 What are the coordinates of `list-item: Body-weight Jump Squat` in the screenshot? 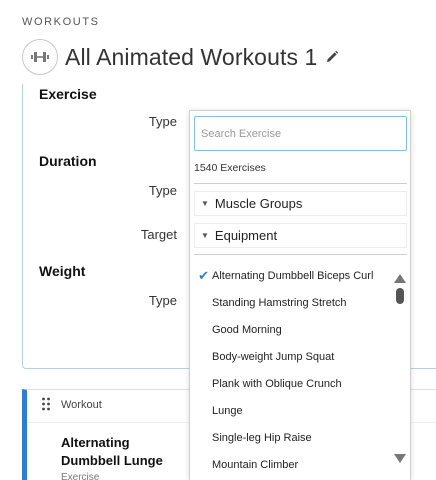 It's located at (290, 357).